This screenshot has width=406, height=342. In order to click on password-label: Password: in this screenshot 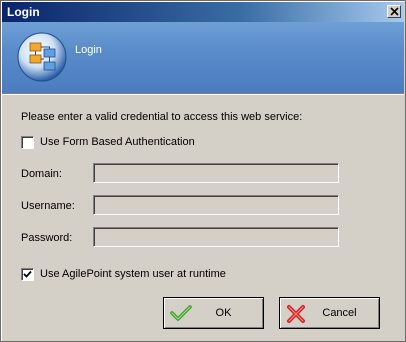, I will do `click(47, 238)`.